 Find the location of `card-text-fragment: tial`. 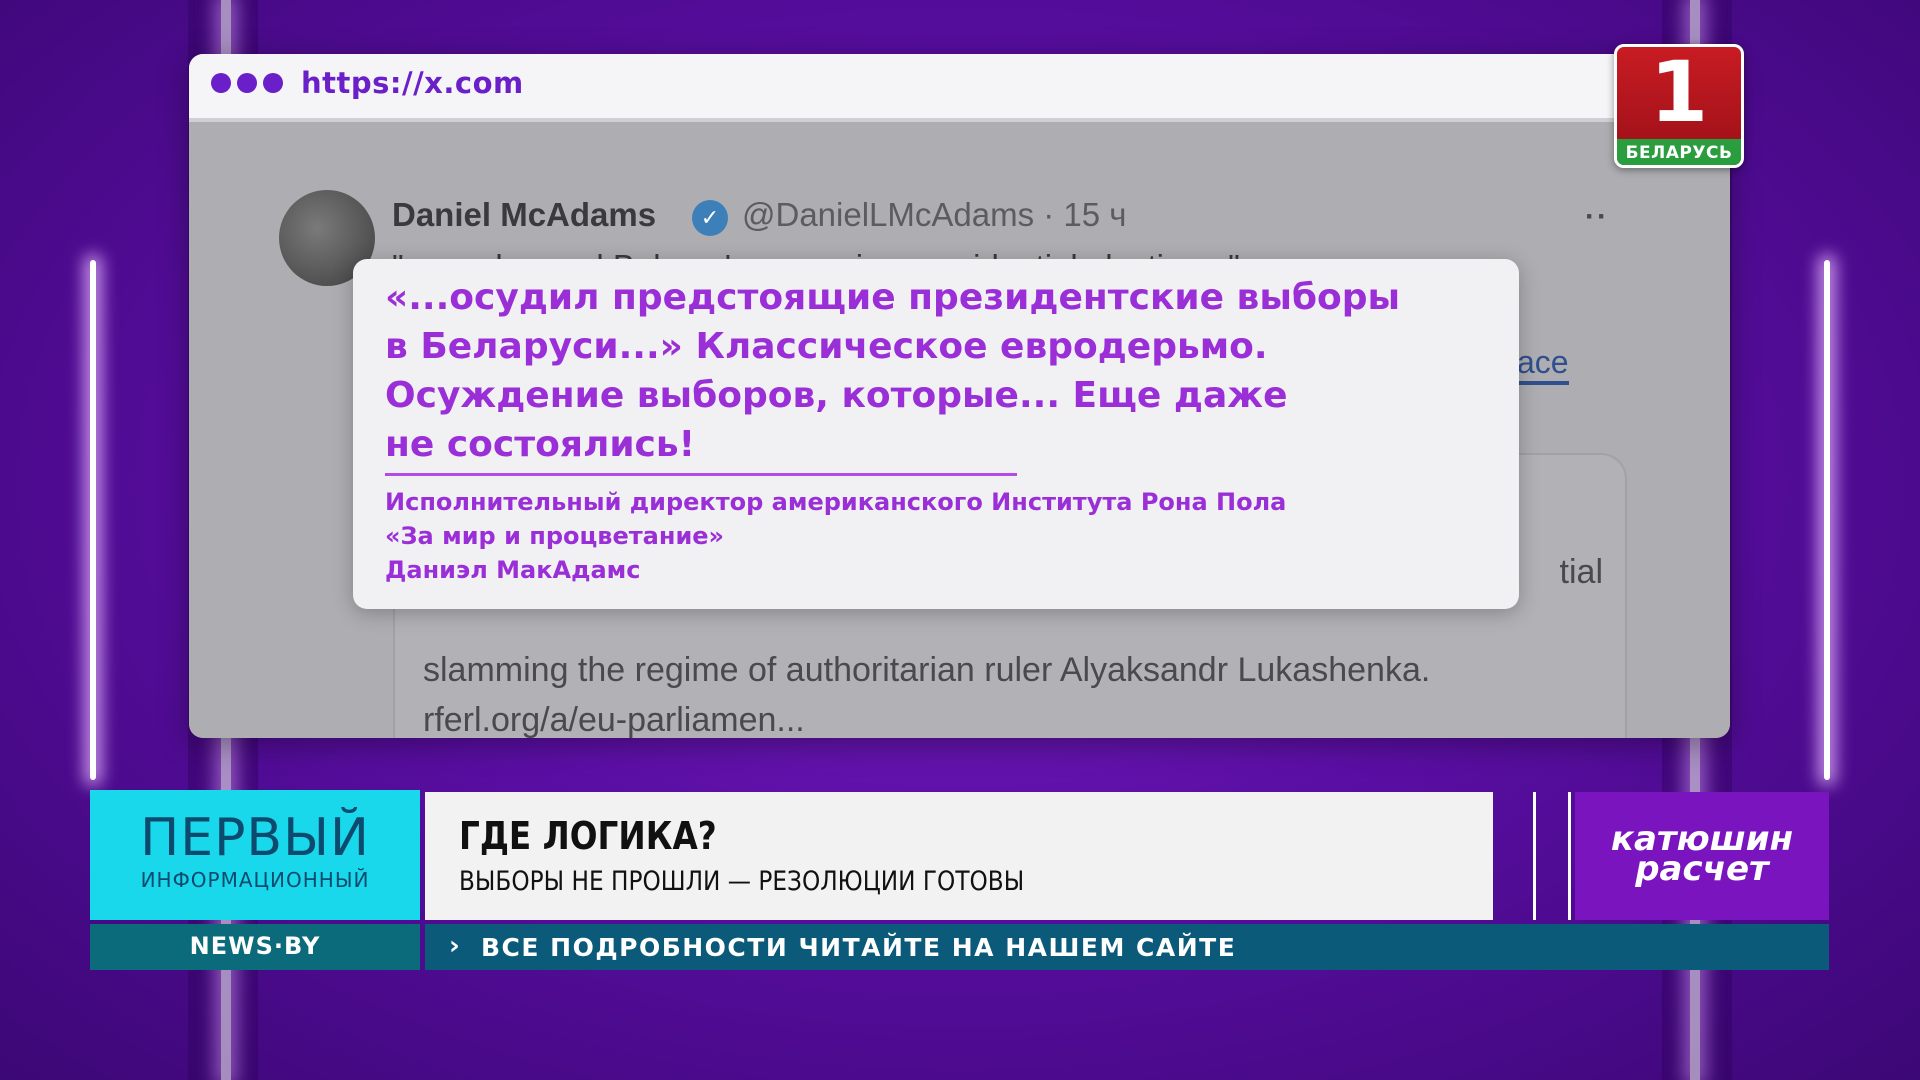

card-text-fragment: tial is located at coordinates (1581, 572).